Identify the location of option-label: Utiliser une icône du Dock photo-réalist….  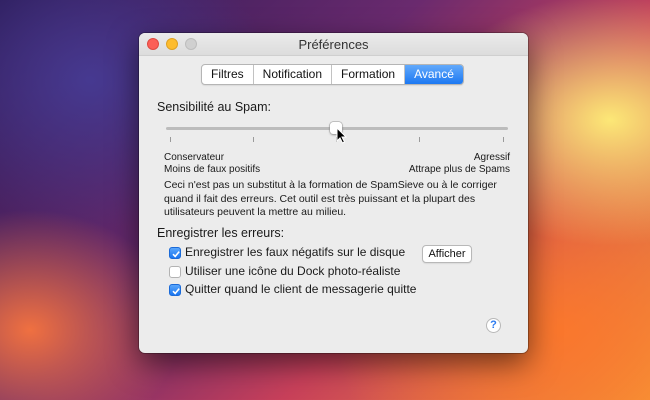
(292, 271).